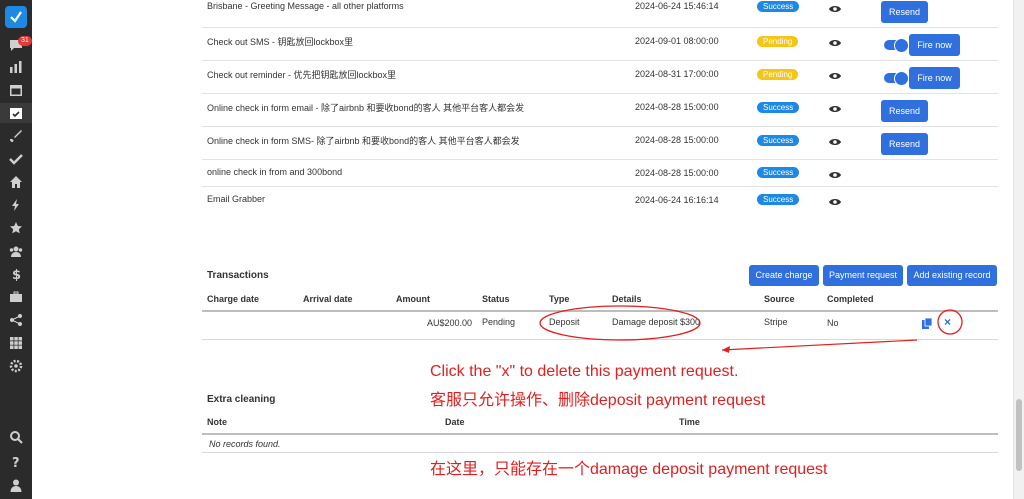 This screenshot has width=1024, height=499. What do you see at coordinates (16, 205) in the screenshot?
I see `bolt-icon` at bounding box center [16, 205].